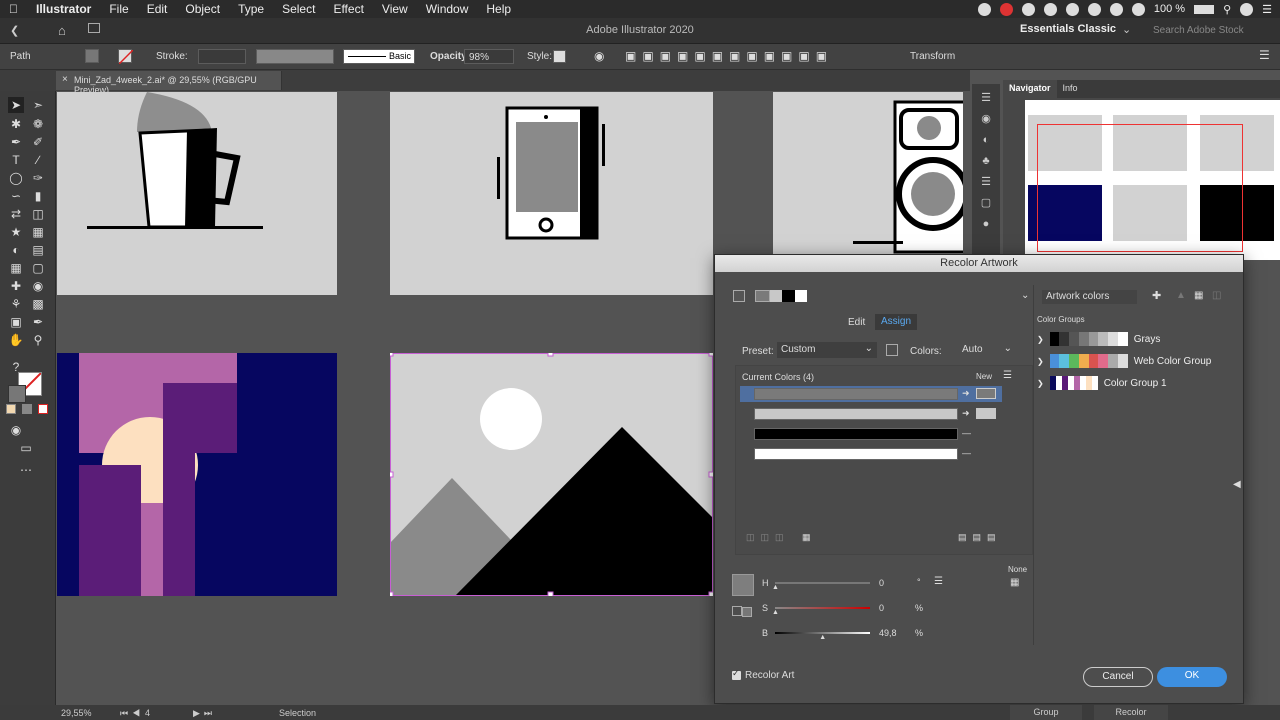 Image resolution: width=1280 pixels, height=720 pixels. Describe the element at coordinates (16, 268) in the screenshot. I see `mesh-tool-icon: ▦` at that location.